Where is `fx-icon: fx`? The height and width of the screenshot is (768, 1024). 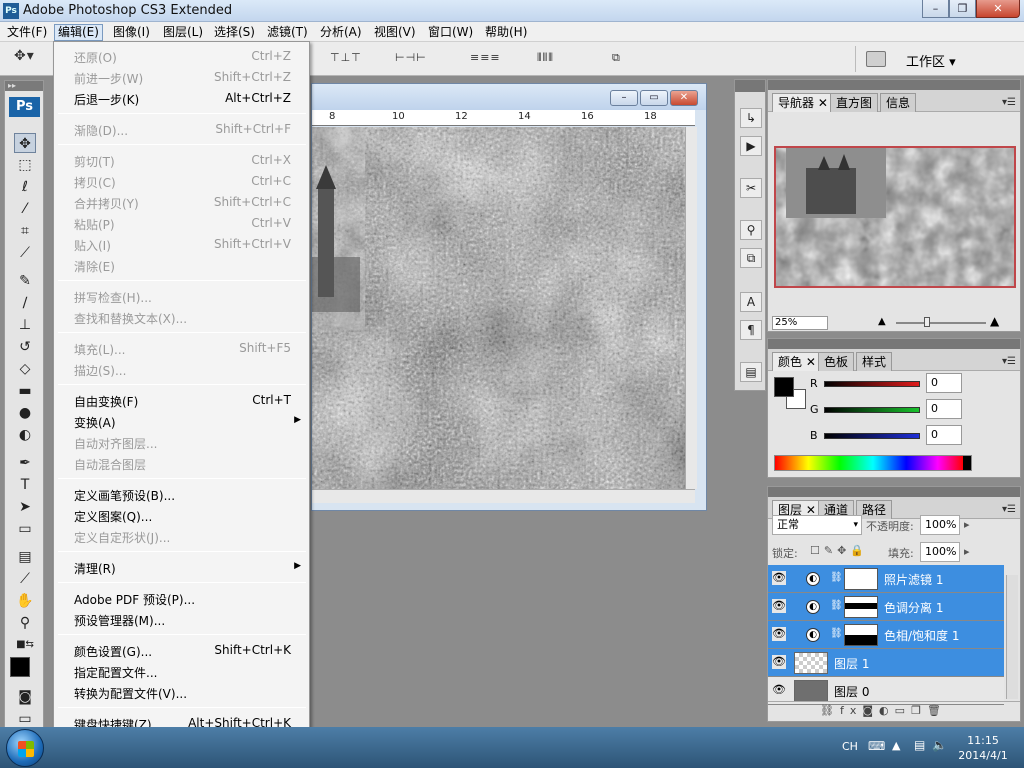 fx-icon: fx is located at coordinates (851, 710).